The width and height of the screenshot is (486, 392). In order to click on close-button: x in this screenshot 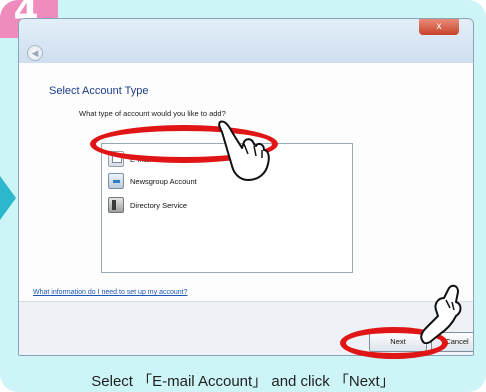, I will do `click(439, 27)`.